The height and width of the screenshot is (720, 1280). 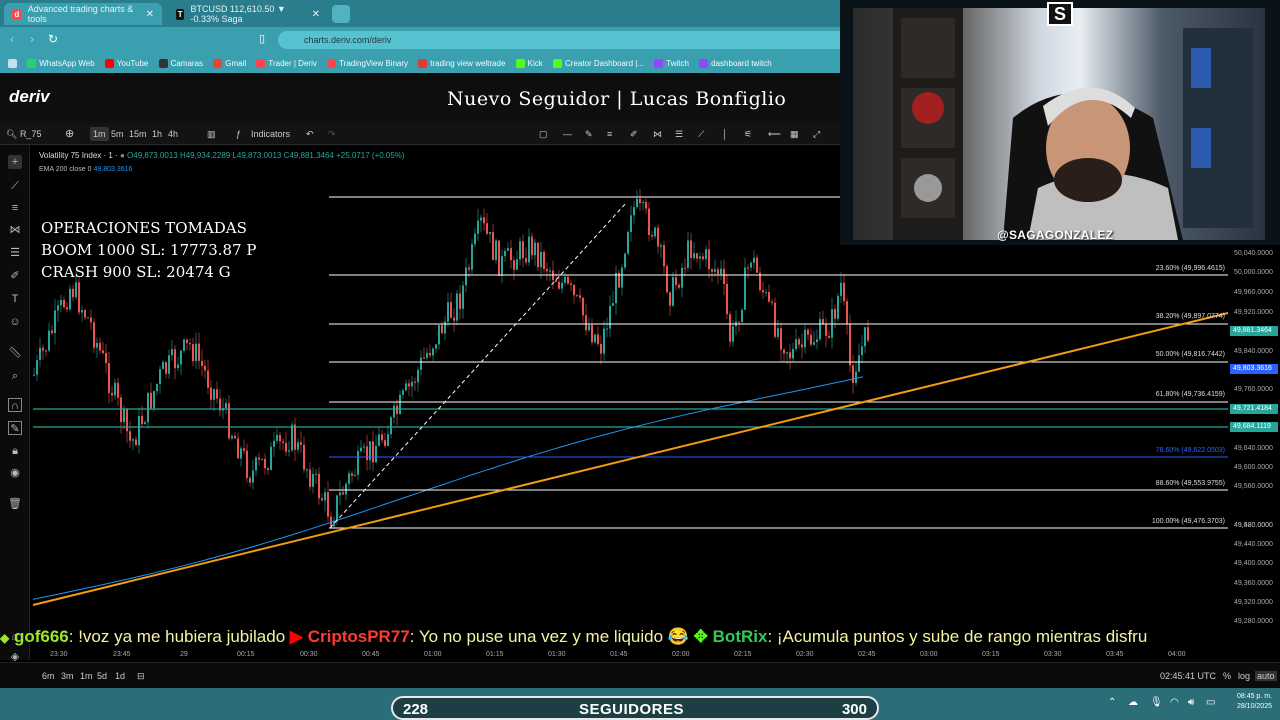 What do you see at coordinates (99, 134) in the screenshot?
I see `timeframe-1m: 1m` at bounding box center [99, 134].